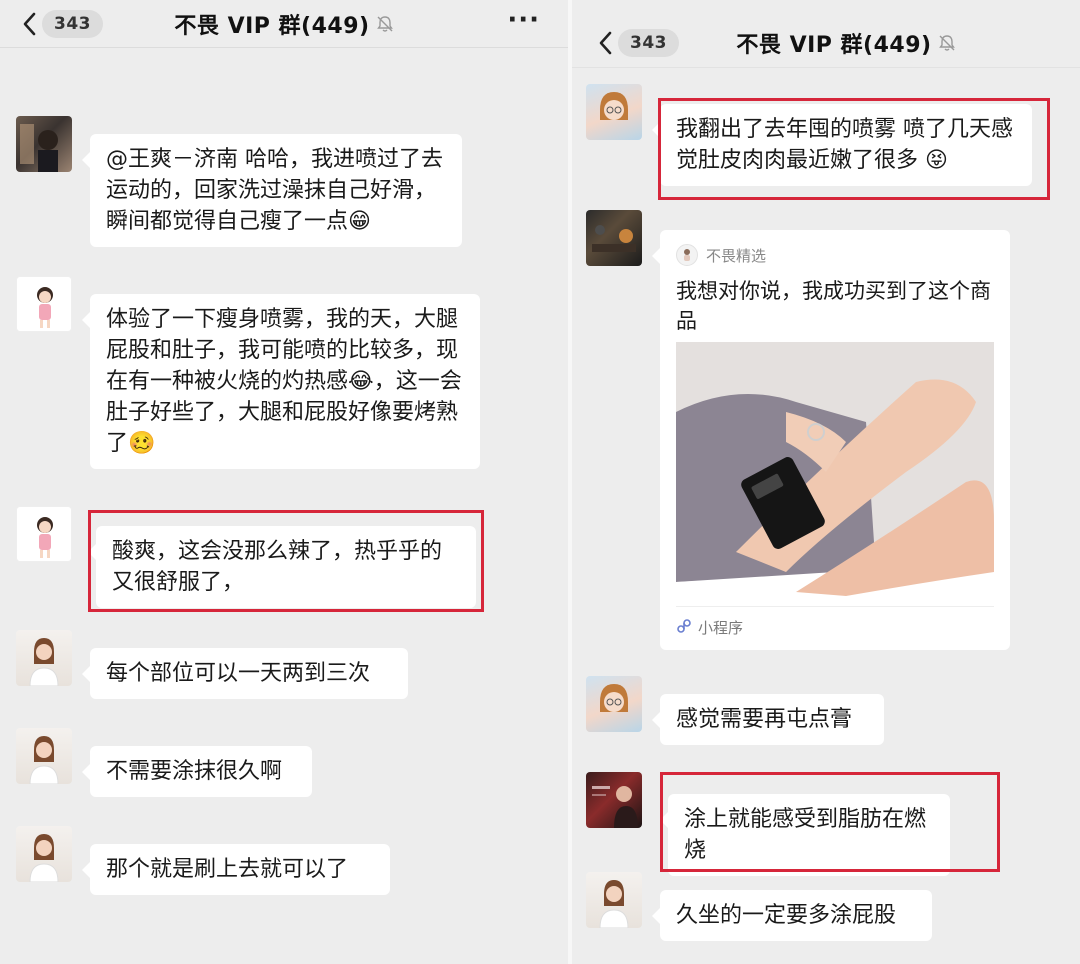 The height and width of the screenshot is (964, 1080). Describe the element at coordinates (842, 145) in the screenshot. I see `message-bubble: 我翻出了去年囤的喷雾 喷了几天感觉肚皮肉肉最近嫩了很多 😝` at that location.